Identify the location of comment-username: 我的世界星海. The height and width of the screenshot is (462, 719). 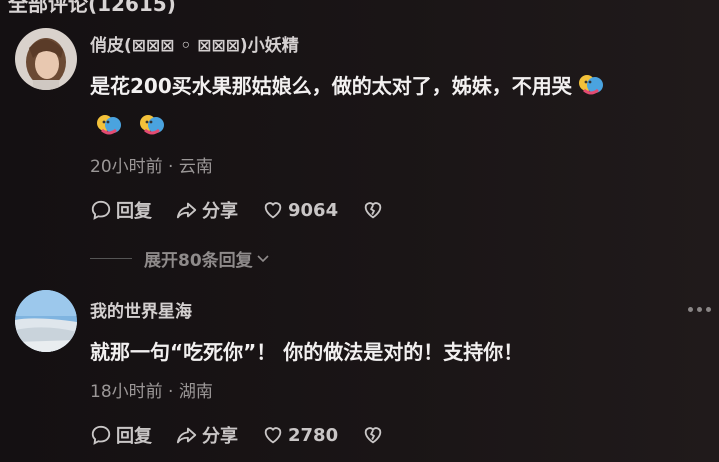
(141, 309).